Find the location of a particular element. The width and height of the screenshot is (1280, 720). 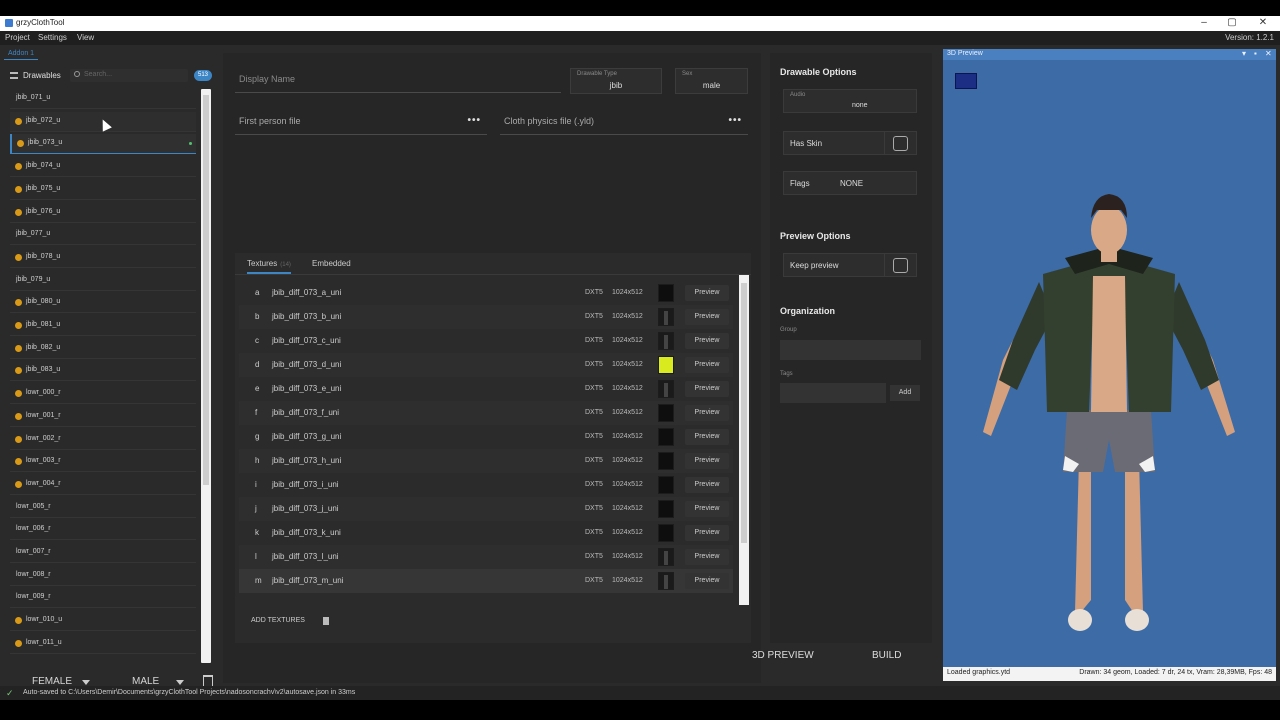

minimize-button: – is located at coordinates (1204, 23).